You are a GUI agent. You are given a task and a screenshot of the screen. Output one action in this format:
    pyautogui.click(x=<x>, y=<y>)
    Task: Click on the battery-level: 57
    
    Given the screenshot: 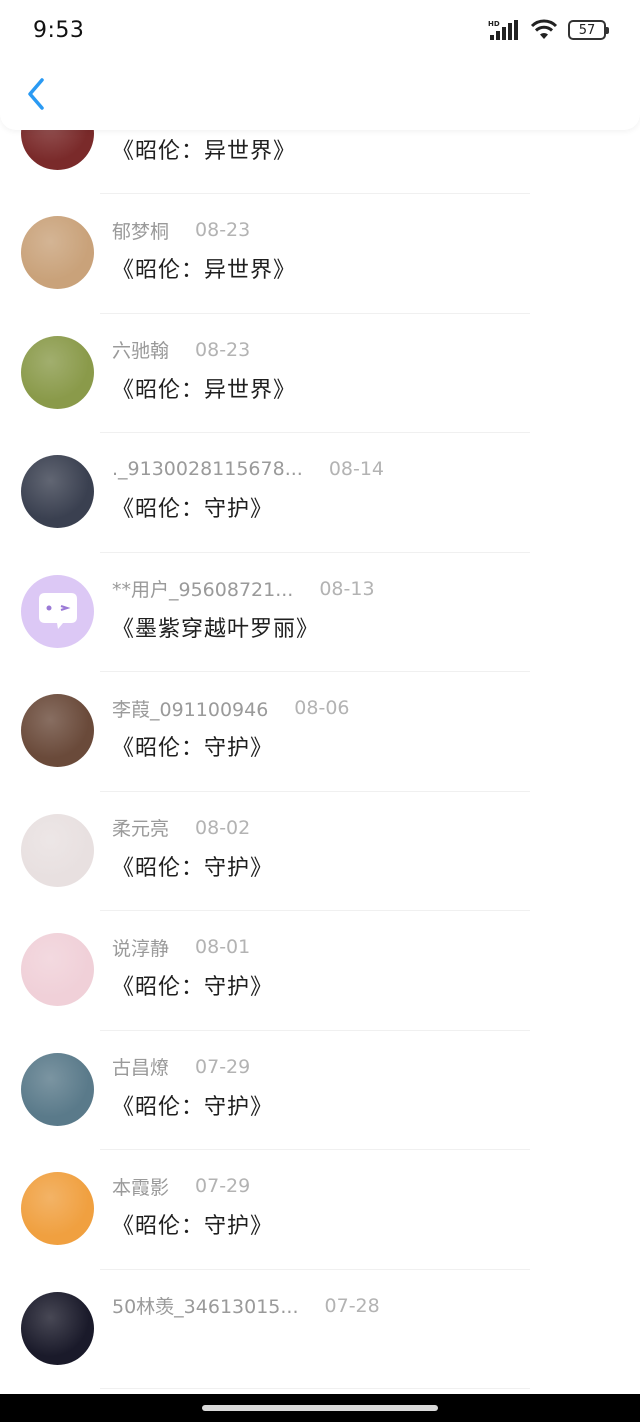 What is the action you would take?
    pyautogui.click(x=587, y=30)
    